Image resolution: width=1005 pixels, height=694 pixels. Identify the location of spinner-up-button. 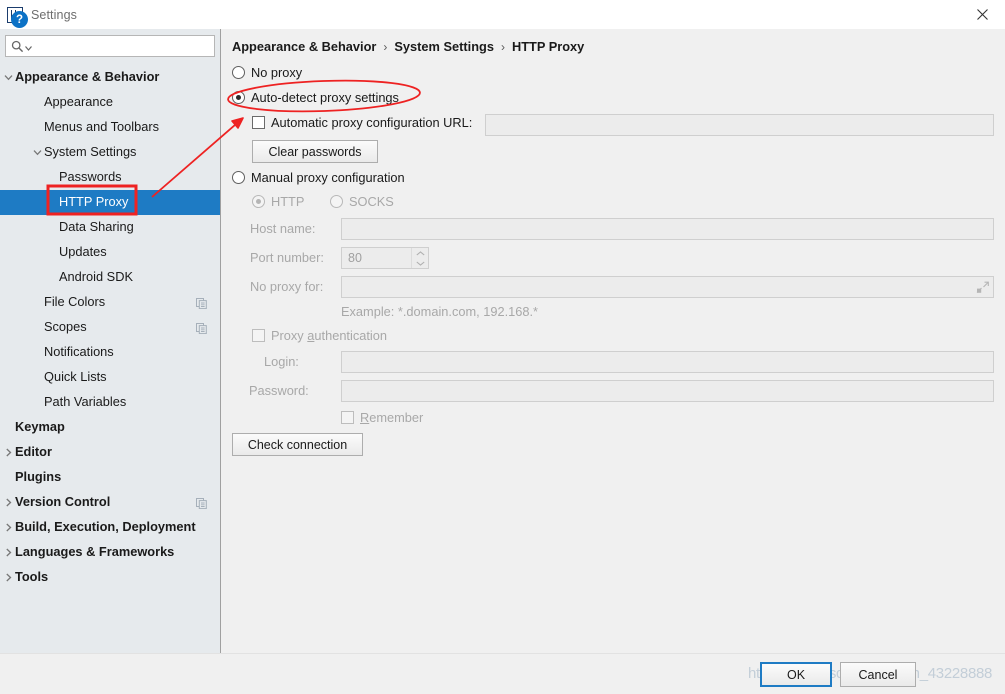
(420, 253).